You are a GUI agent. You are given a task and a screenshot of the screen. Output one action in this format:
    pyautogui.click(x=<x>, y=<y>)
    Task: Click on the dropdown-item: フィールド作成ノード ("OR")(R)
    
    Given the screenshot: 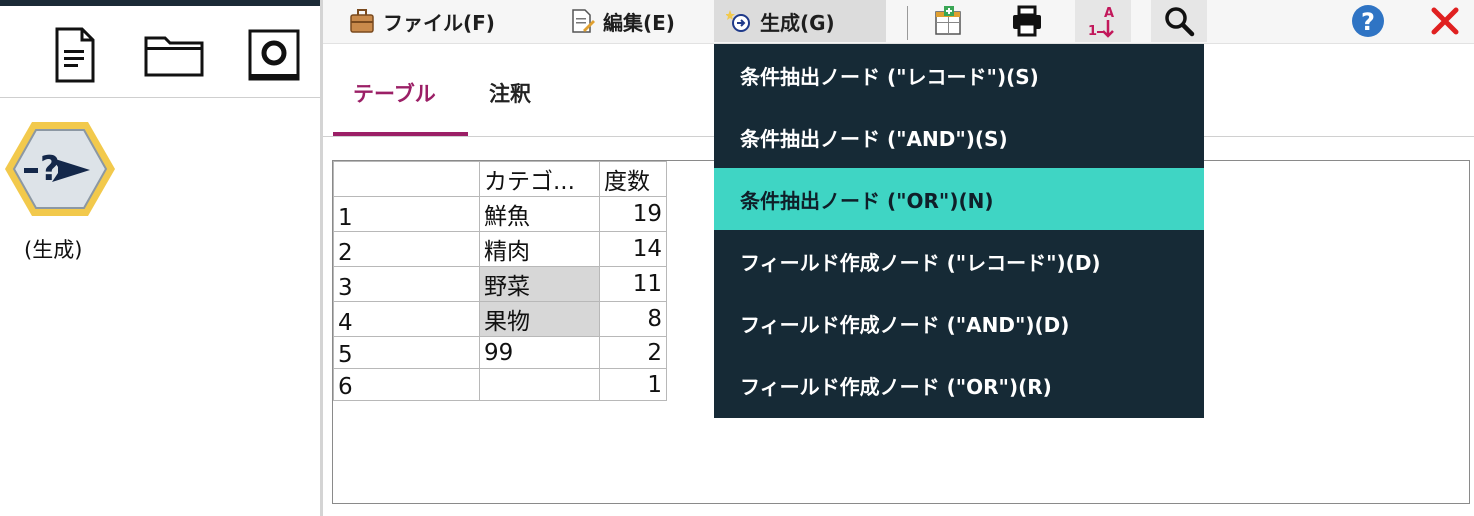 What is the action you would take?
    pyautogui.click(x=959, y=385)
    